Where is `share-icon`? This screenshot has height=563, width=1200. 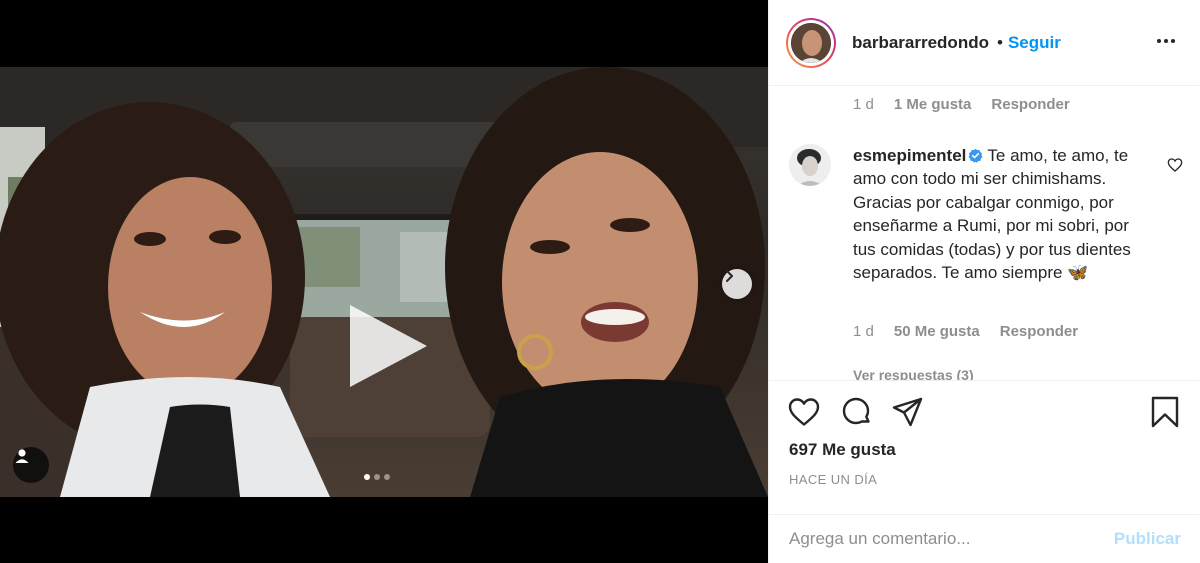 share-icon is located at coordinates (907, 412).